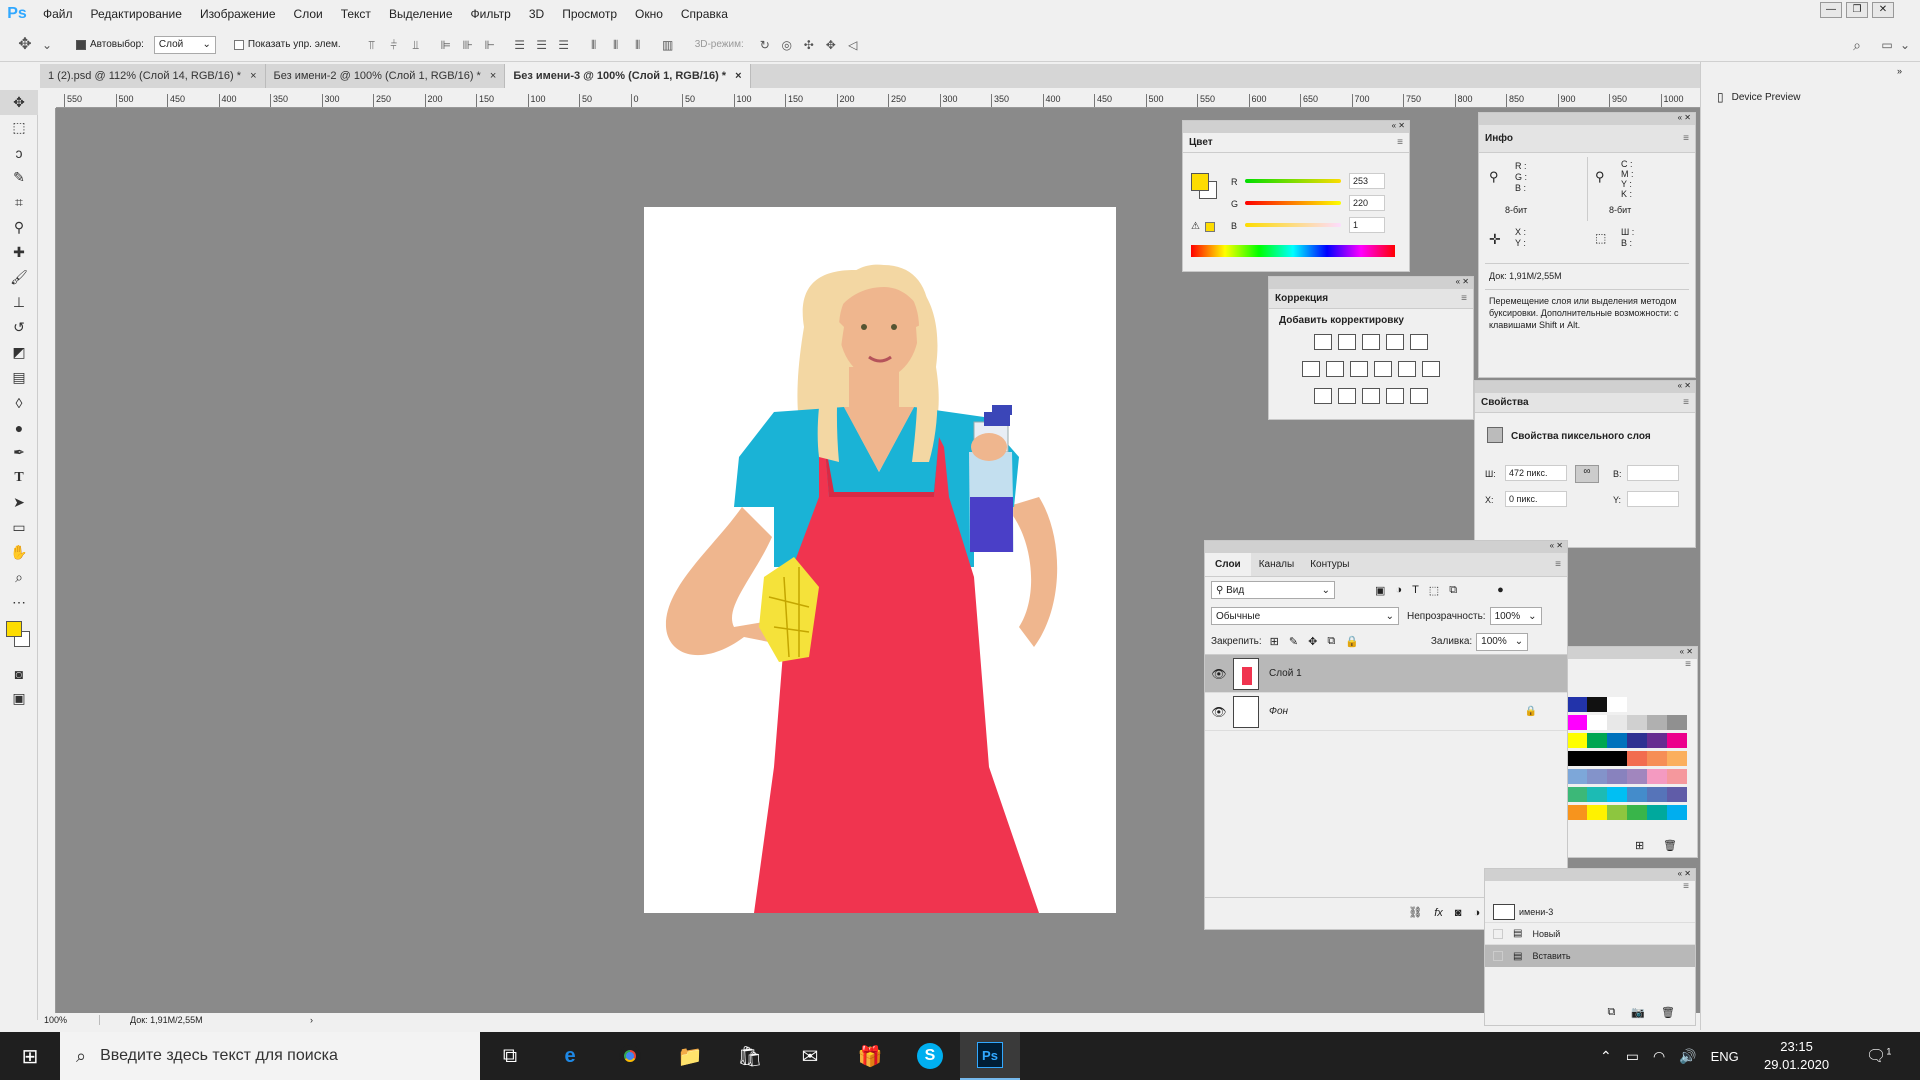  I want to click on photo-filter-icon, so click(1383, 369).